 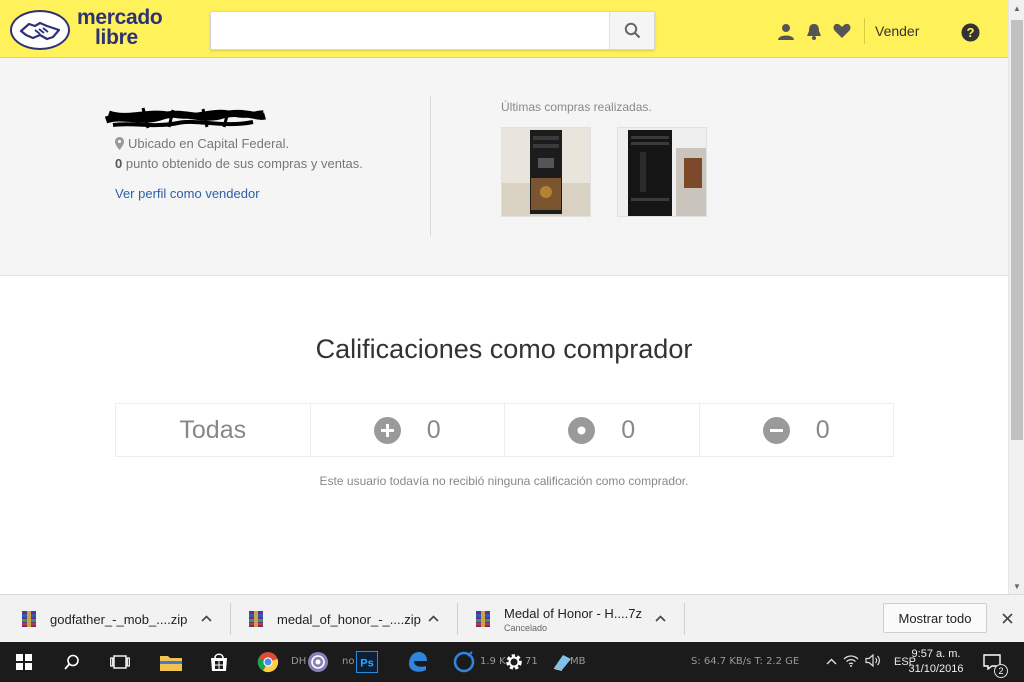 What do you see at coordinates (318, 662) in the screenshot?
I see `torrent-icon` at bounding box center [318, 662].